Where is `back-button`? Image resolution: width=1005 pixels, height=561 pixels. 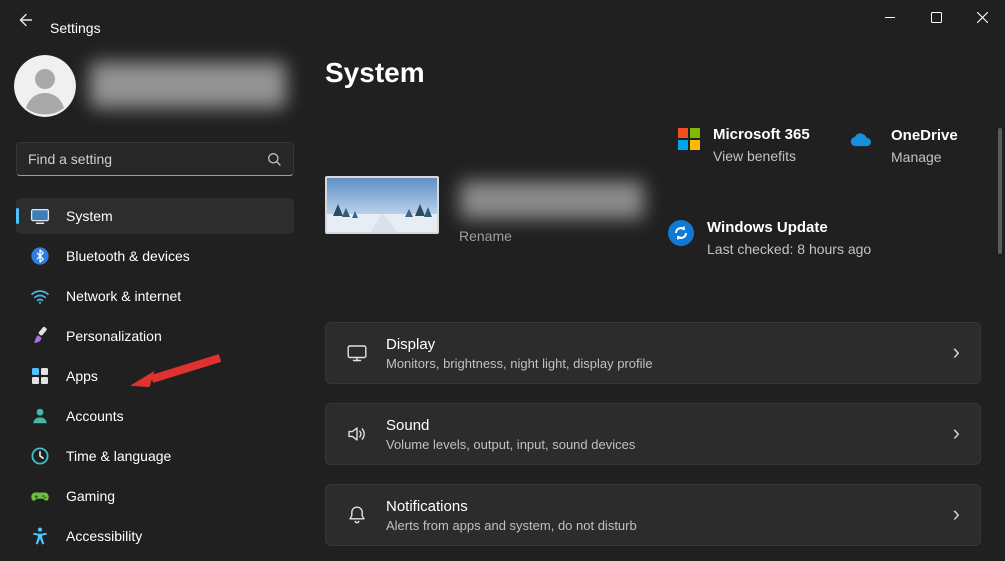 back-button is located at coordinates (26, 22).